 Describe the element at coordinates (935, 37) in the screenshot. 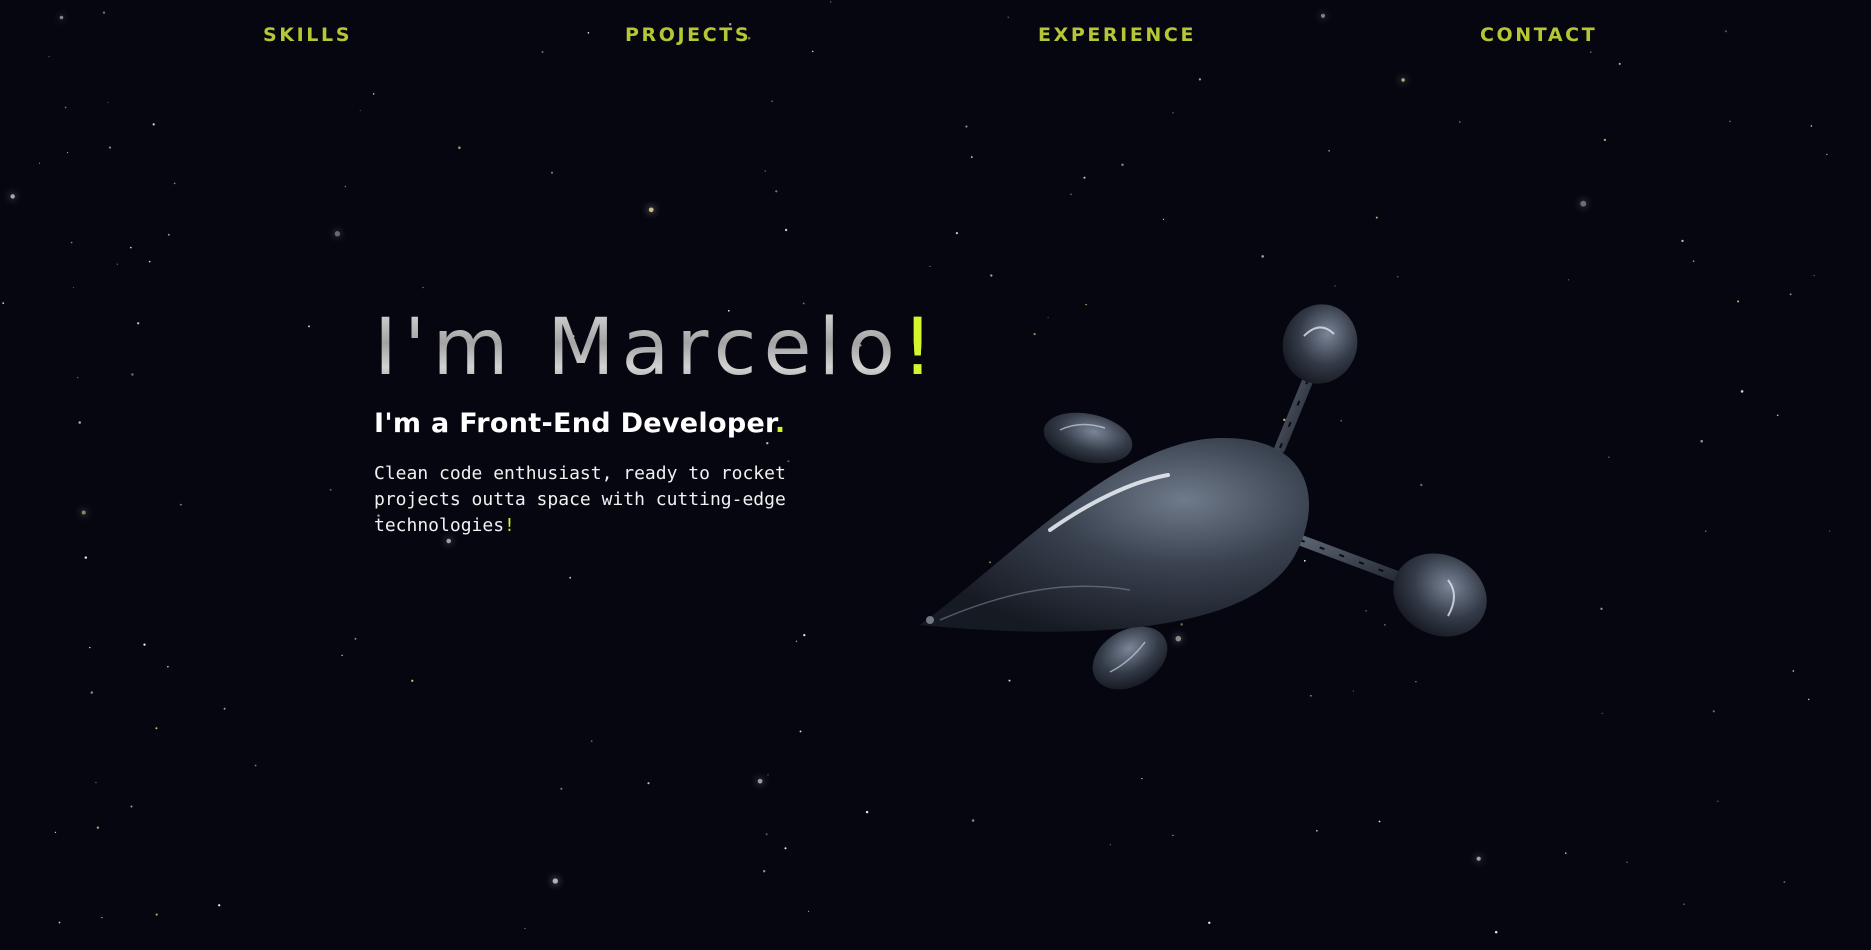

I see `main-nav: SKILLS PROJECTS EXPERIENCE CONTACT` at that location.